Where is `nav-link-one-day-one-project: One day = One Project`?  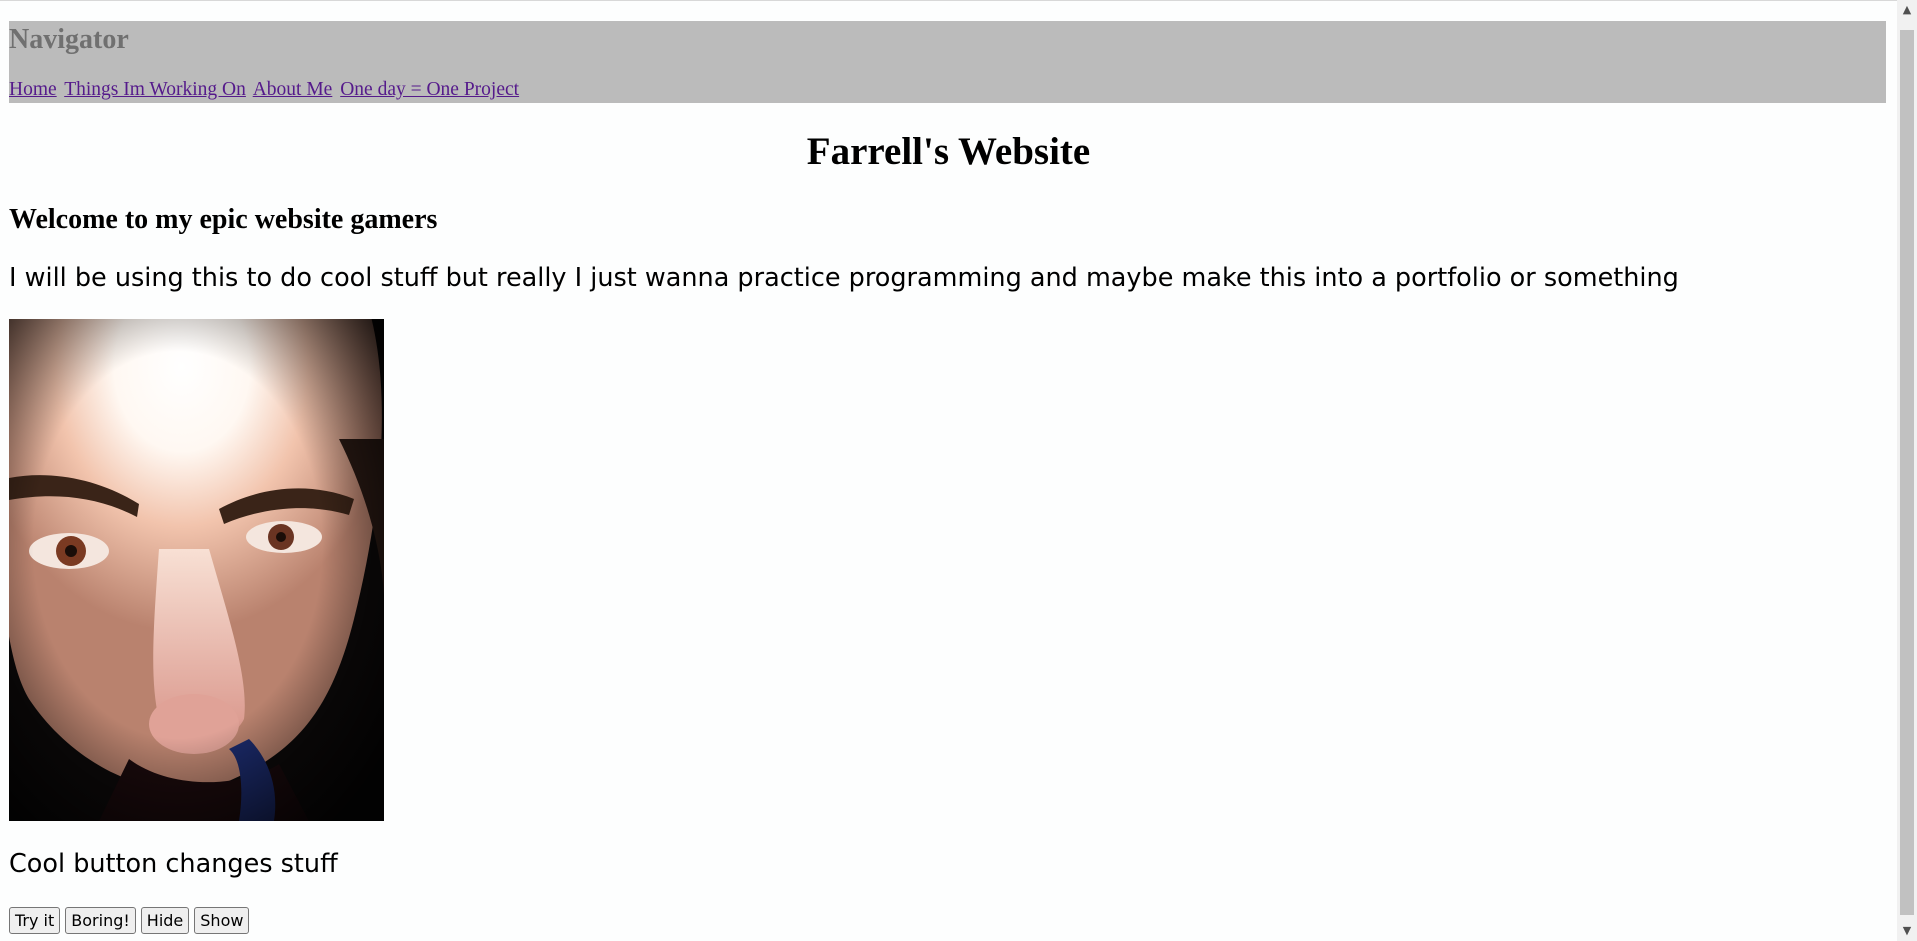
nav-link-one-day-one-project: One day = One Project is located at coordinates (429, 89).